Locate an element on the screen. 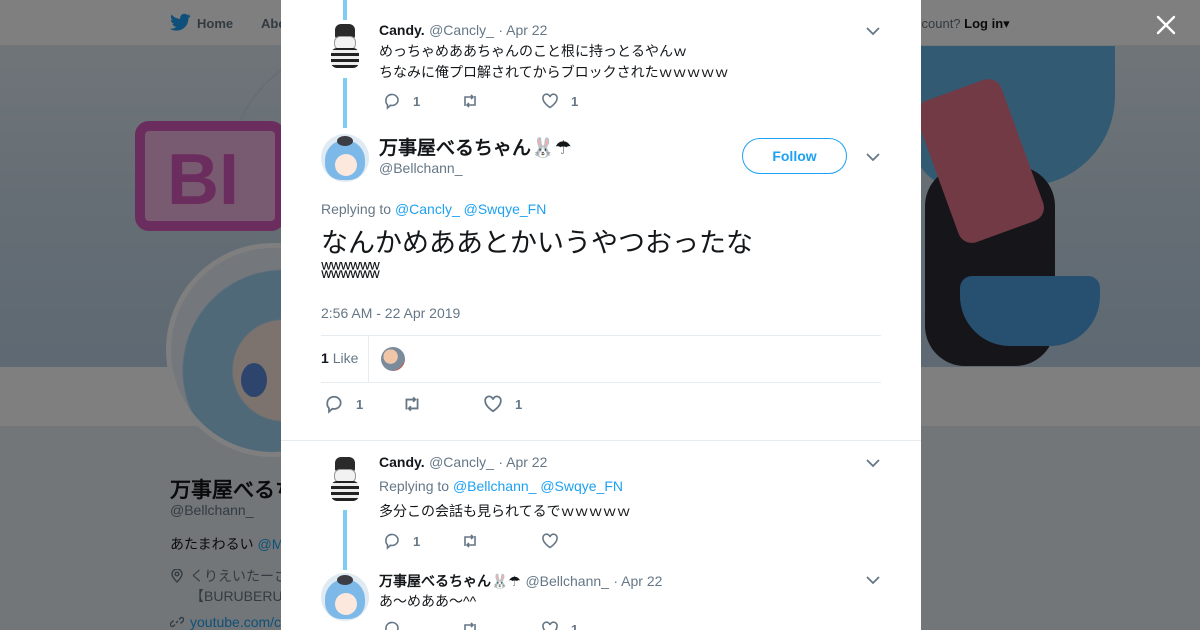 The width and height of the screenshot is (1200, 630). tweet-author-handle: @Bellchann_ is located at coordinates (567, 581).